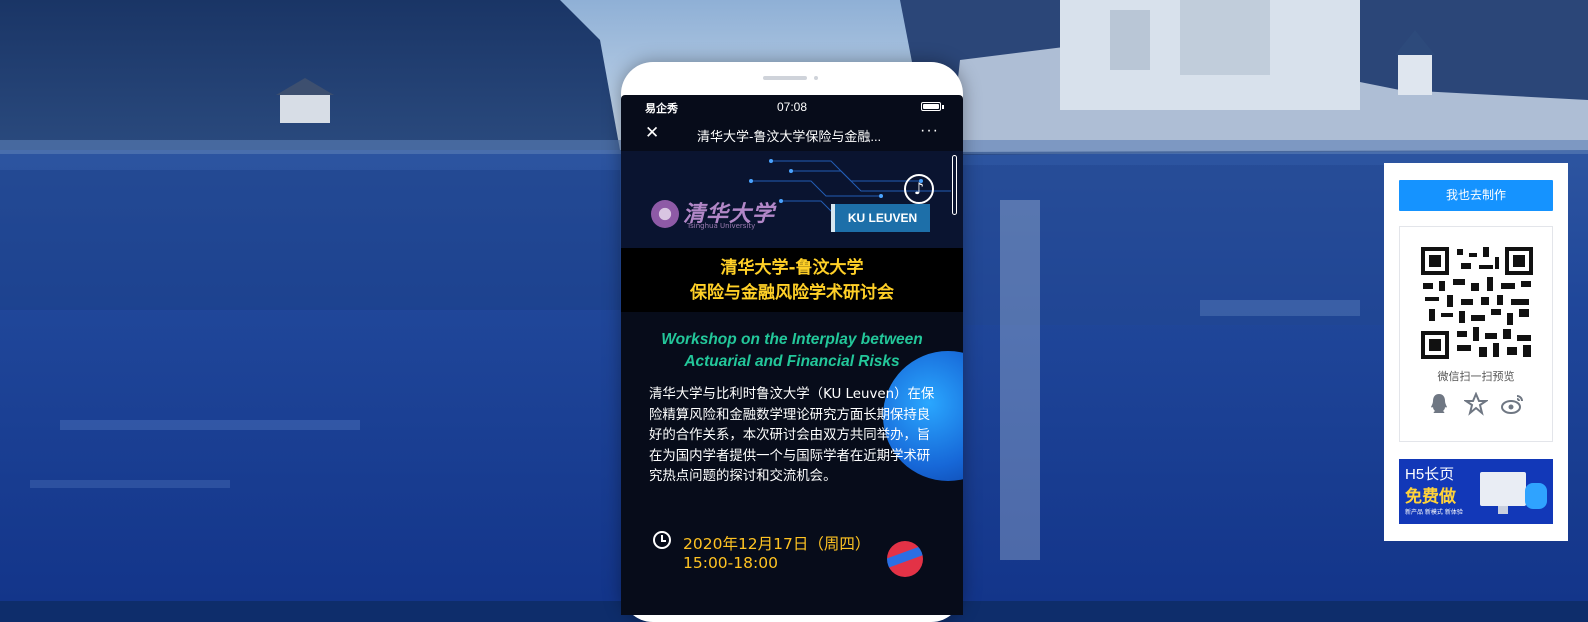 Image resolution: width=1588 pixels, height=622 pixels. I want to click on qzone-star-icon, so click(1476, 403).